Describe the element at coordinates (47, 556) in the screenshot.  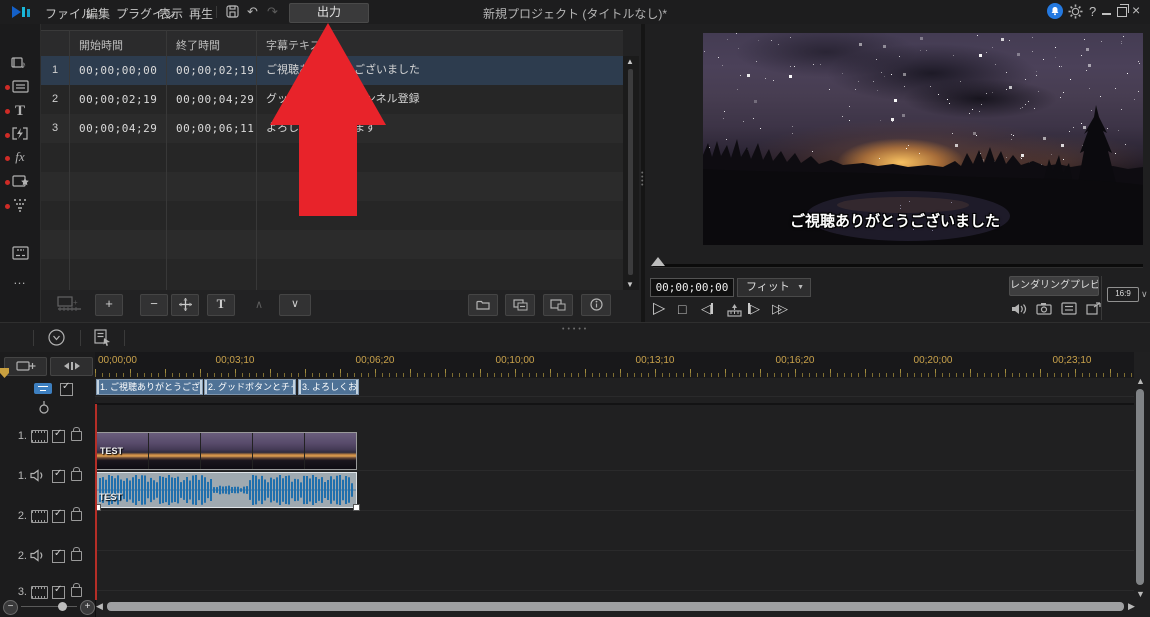
I see `audio-track-2-header: 2.` at that location.